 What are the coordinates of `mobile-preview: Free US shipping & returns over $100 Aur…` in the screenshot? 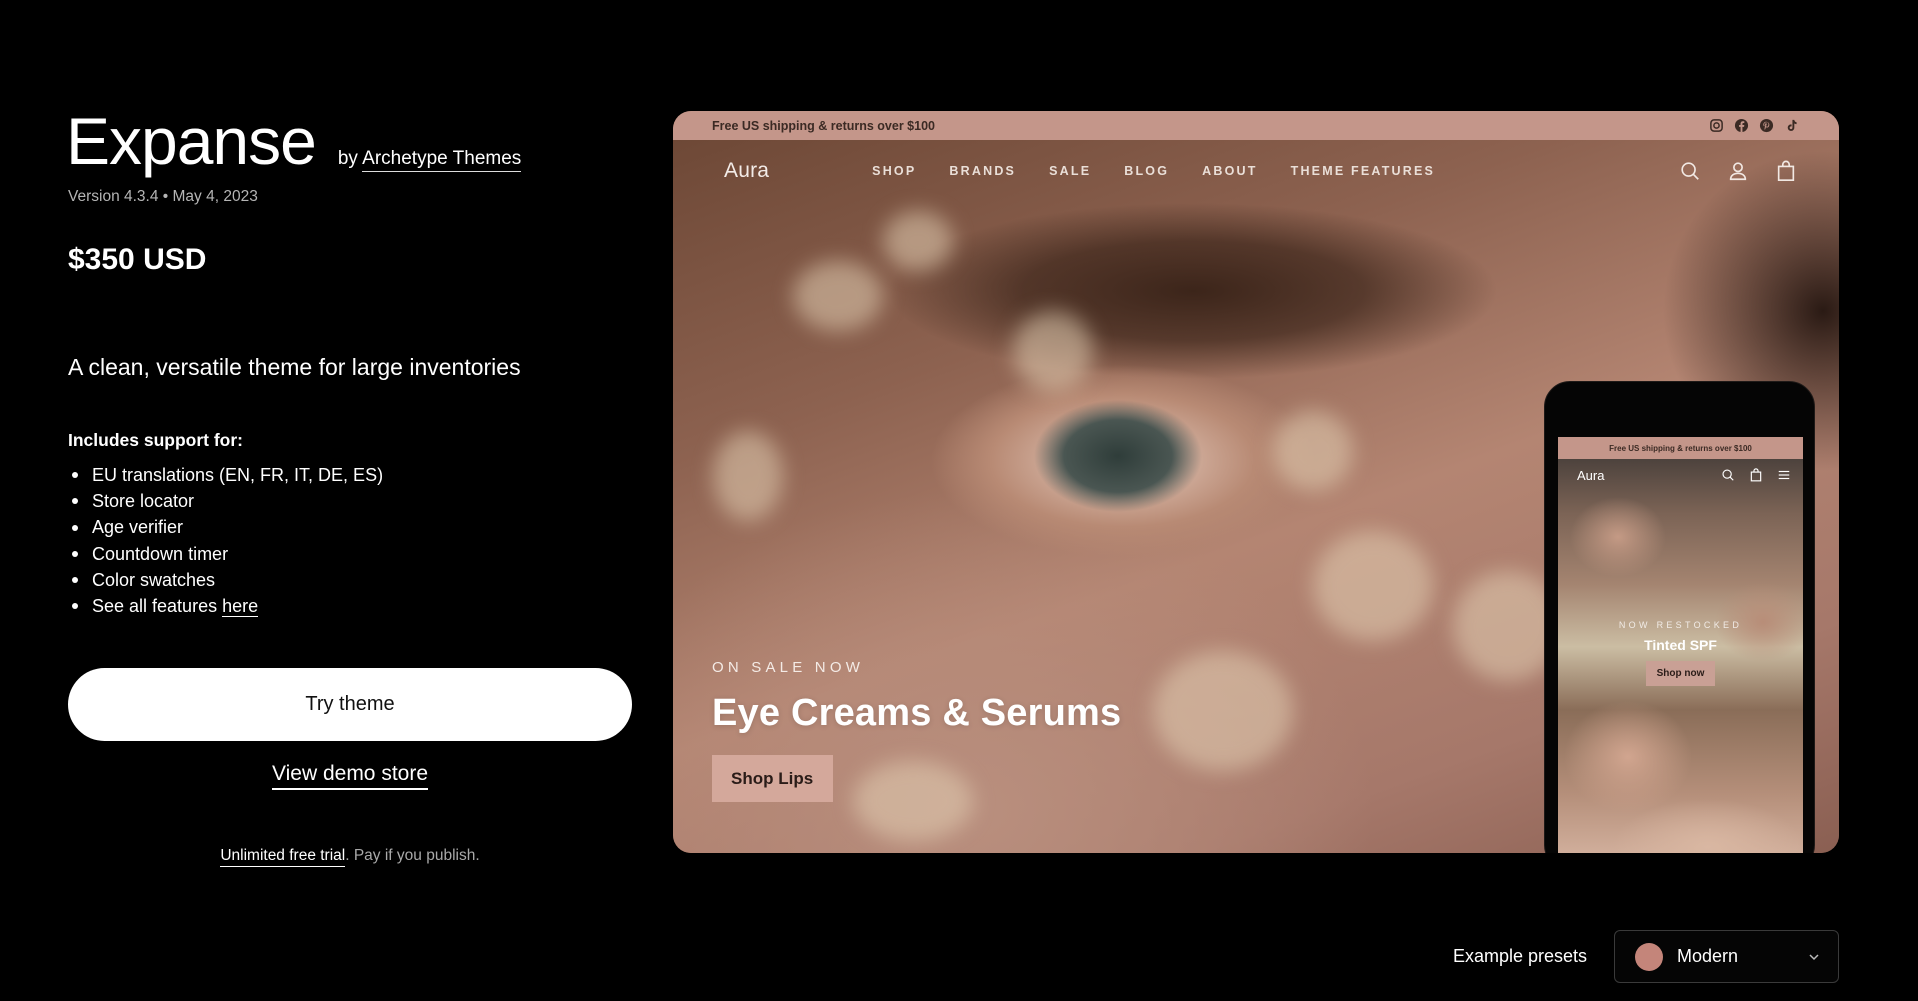 It's located at (1679, 617).